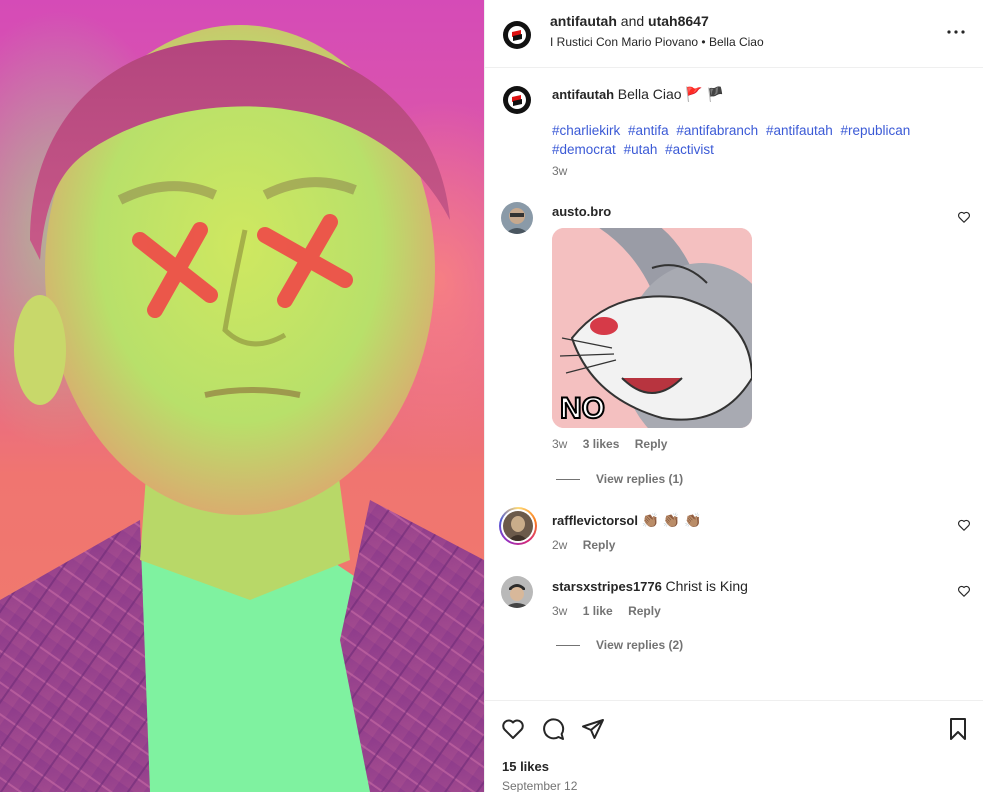  I want to click on view-replies-label: View replies (1), so click(640, 479).